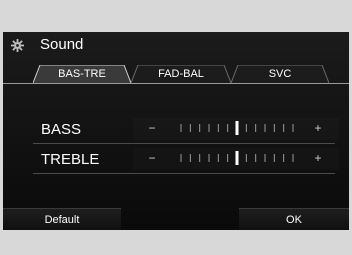 This screenshot has height=255, width=352. I want to click on tab-label: BAS-TRE, so click(82, 74).